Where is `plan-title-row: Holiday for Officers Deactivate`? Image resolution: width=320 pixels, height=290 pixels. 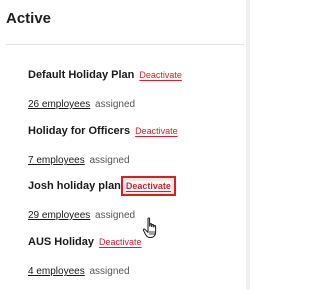 plan-title-row: Holiday for Officers Deactivate is located at coordinates (134, 131).